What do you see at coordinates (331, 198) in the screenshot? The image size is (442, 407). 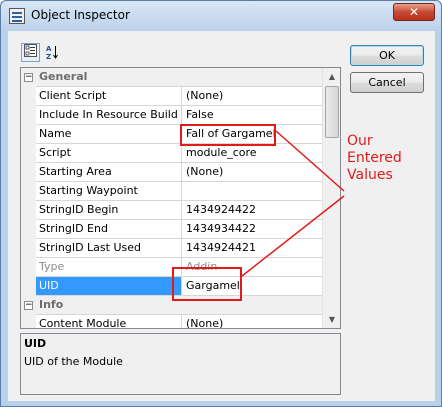 I see `vertical-scrollbar: ▲ ▼` at bounding box center [331, 198].